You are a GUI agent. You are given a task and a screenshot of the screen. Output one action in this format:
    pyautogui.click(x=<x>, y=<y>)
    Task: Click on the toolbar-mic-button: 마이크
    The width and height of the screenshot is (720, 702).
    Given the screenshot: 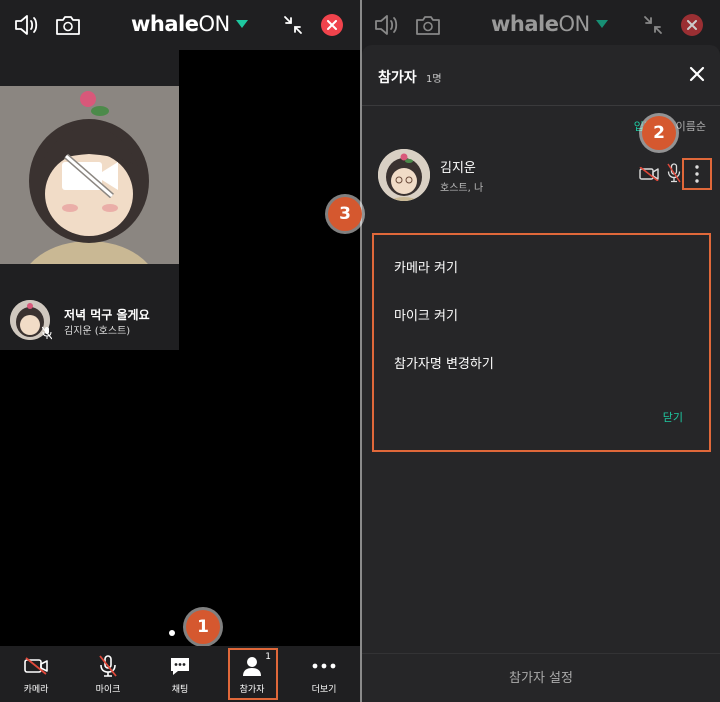 What is the action you would take?
    pyautogui.click(x=108, y=674)
    